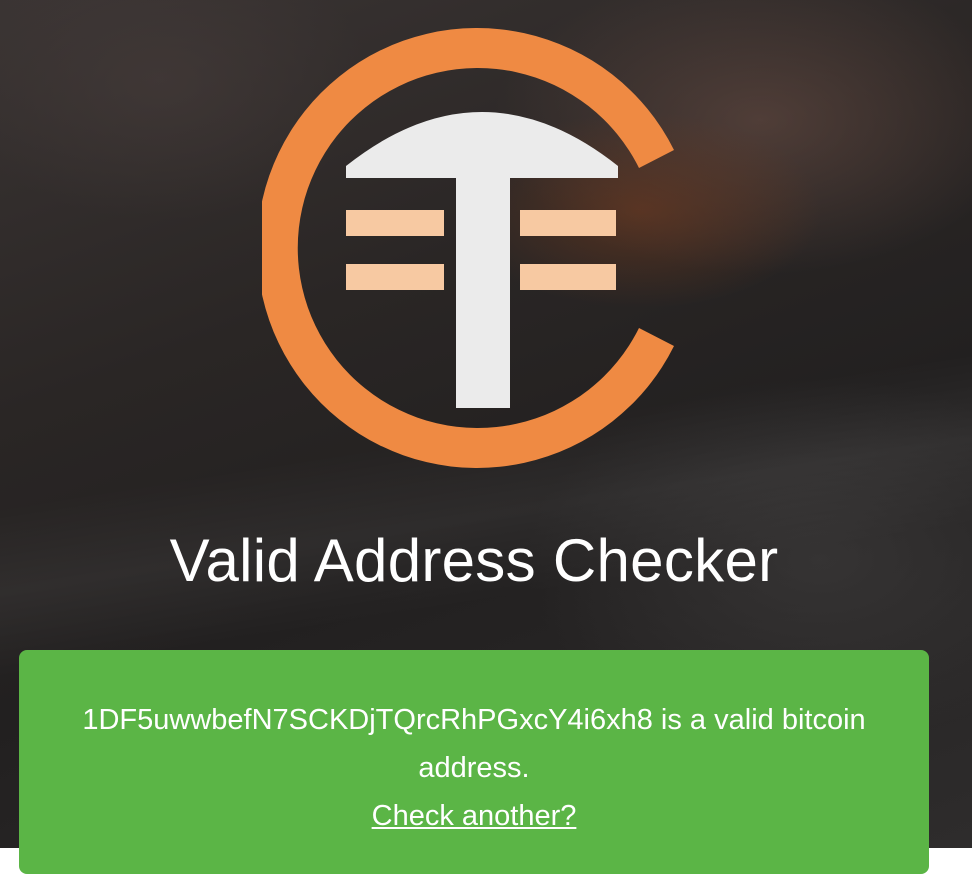 Image resolution: width=972 pixels, height=880 pixels. I want to click on result-address: 1DF5uwwbefN7SCKDjTQrcRhPGxcY4i6xh8, so click(367, 720).